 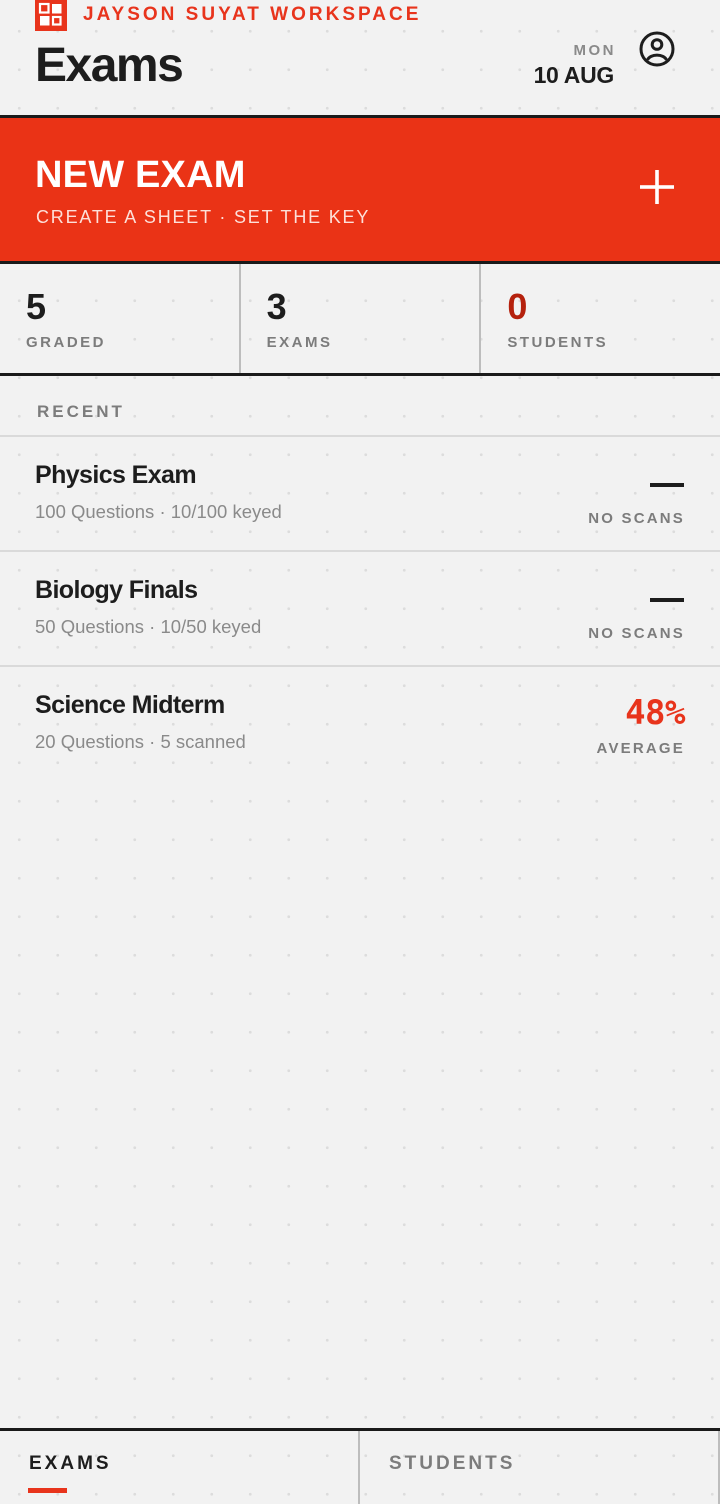 What do you see at coordinates (36, 306) in the screenshot?
I see `stat-graded-value: 5` at bounding box center [36, 306].